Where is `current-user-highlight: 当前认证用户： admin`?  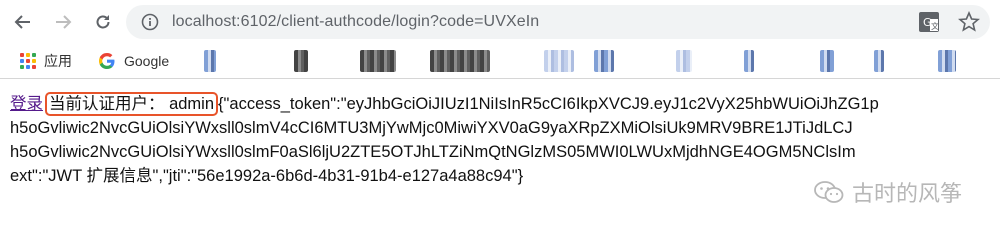 current-user-highlight: 当前认证用户： admin is located at coordinates (132, 104).